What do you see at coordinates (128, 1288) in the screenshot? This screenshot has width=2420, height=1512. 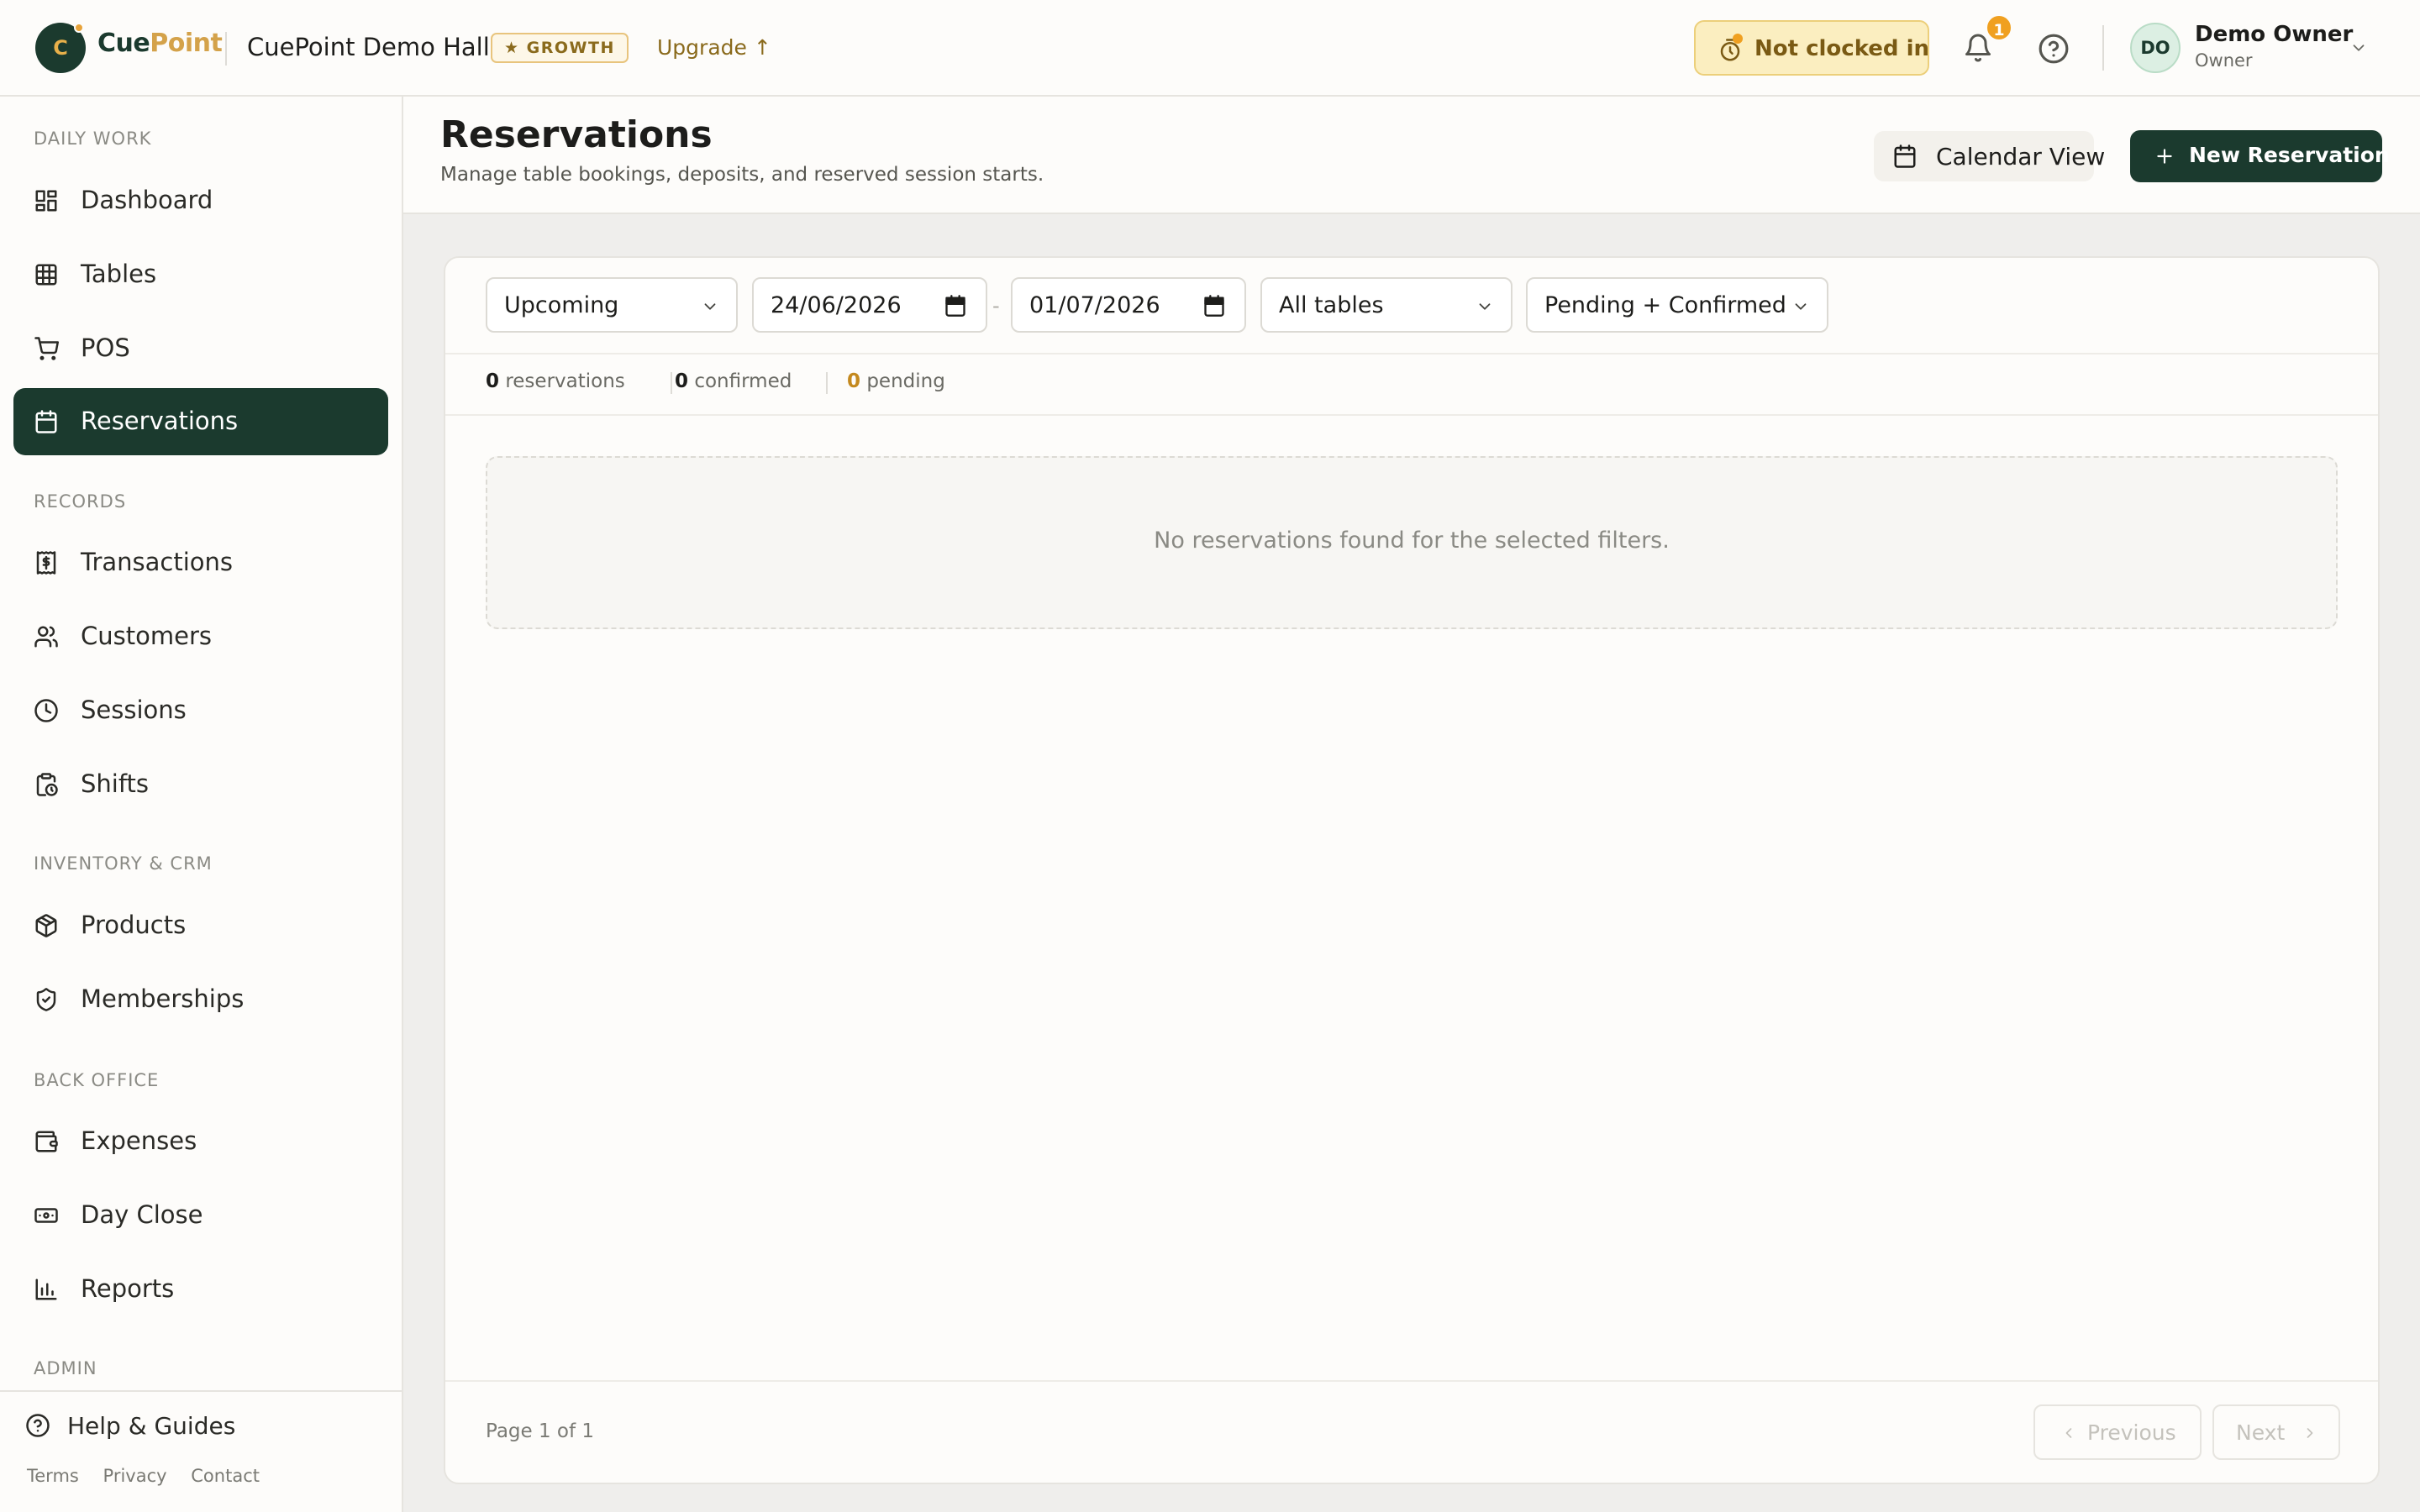 I see `sidebar-item-label: Reports` at bounding box center [128, 1288].